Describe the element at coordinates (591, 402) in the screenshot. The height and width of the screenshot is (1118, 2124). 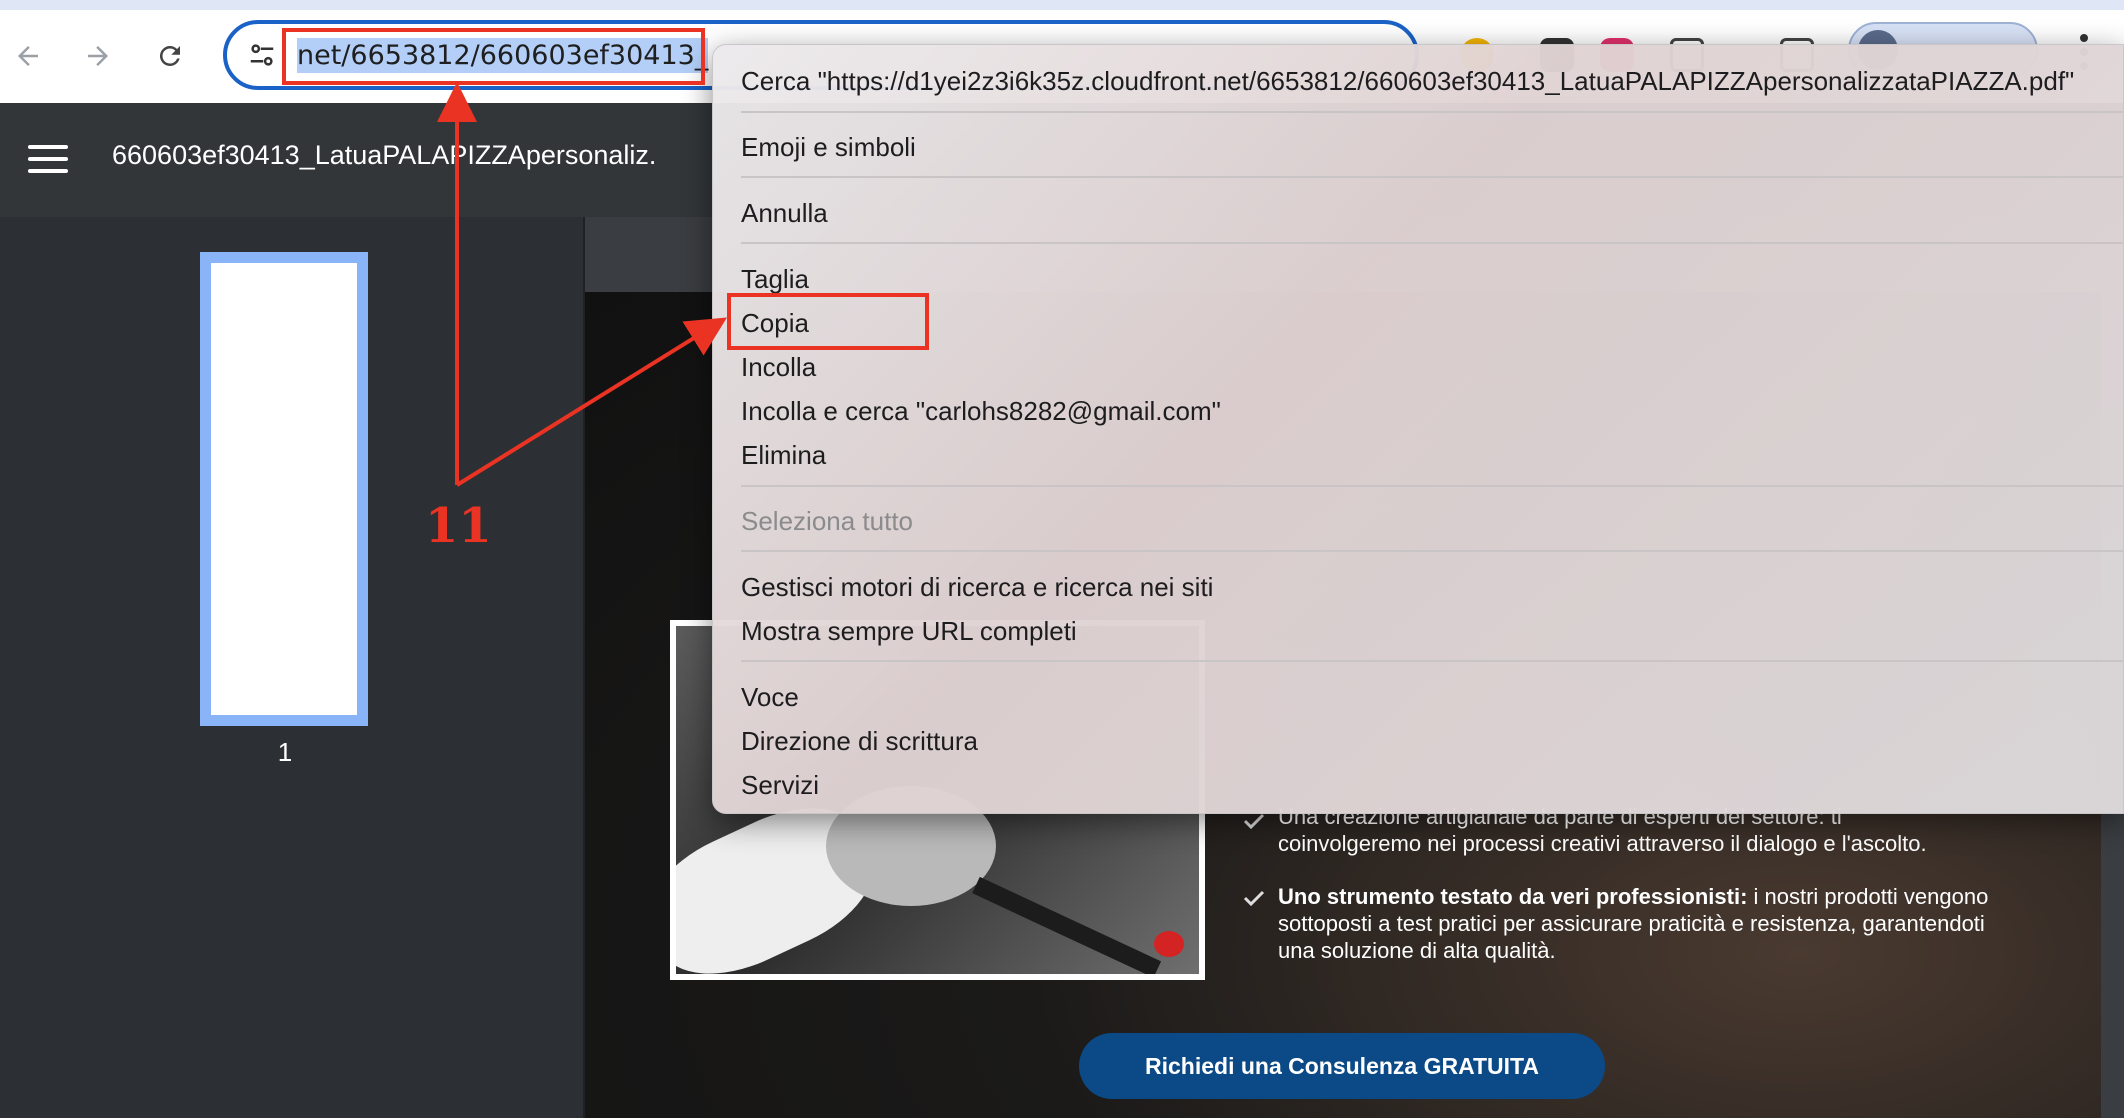
I see `arrow-to-copy` at that location.